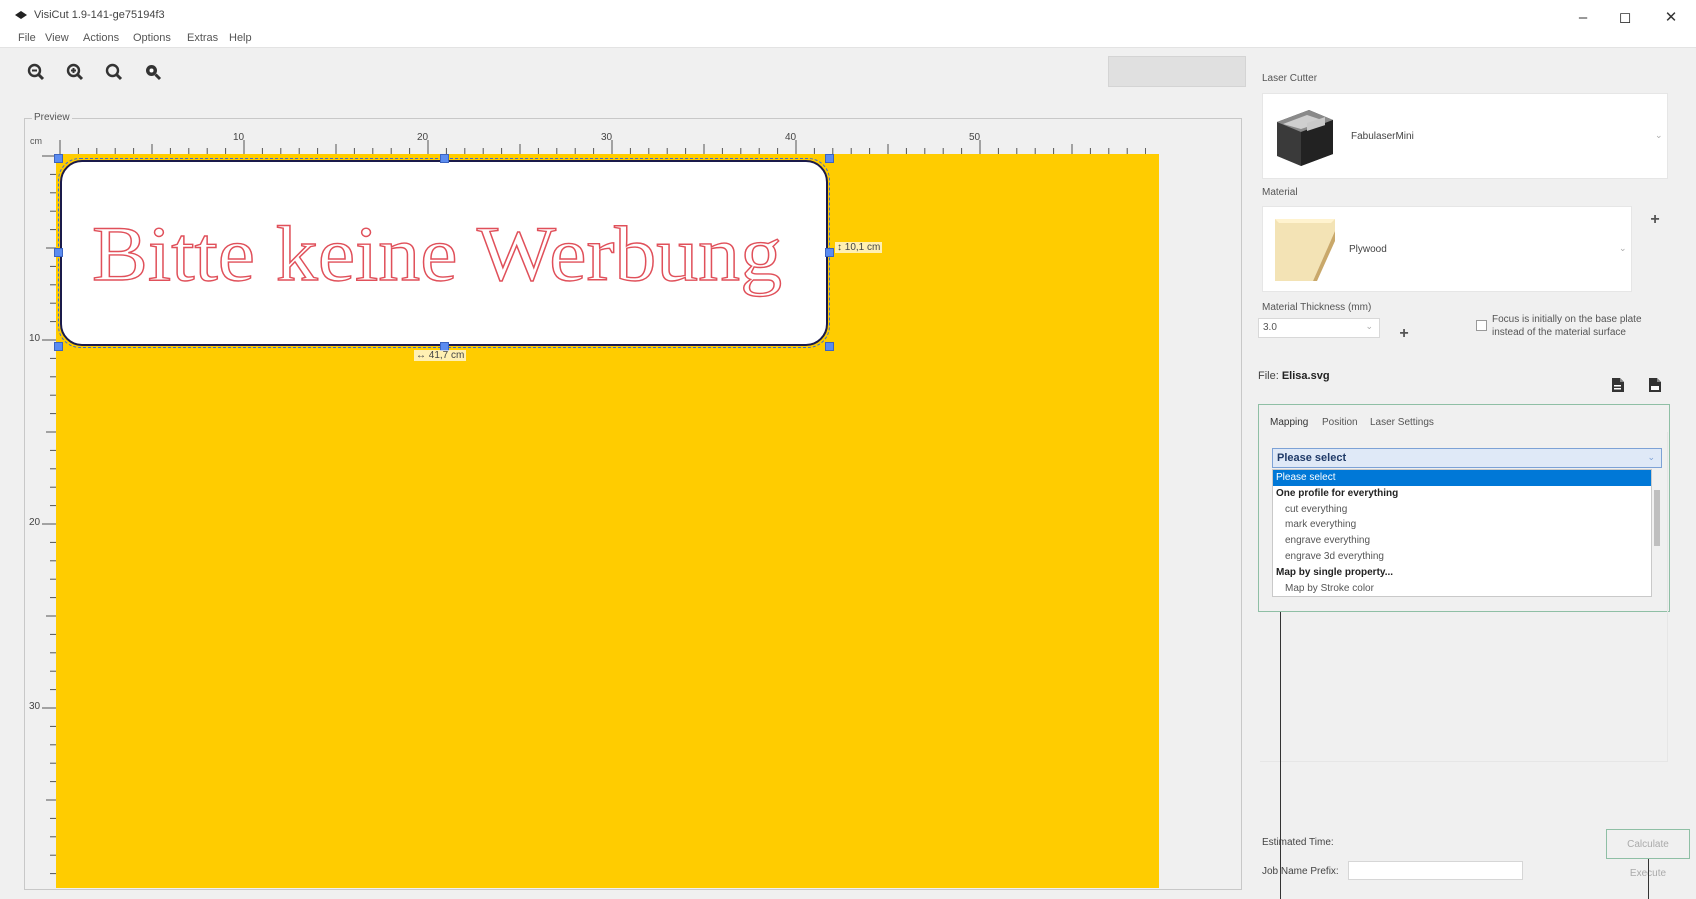 This screenshot has width=1696, height=899. I want to click on mapping-selected-value: Please select, so click(1312, 458).